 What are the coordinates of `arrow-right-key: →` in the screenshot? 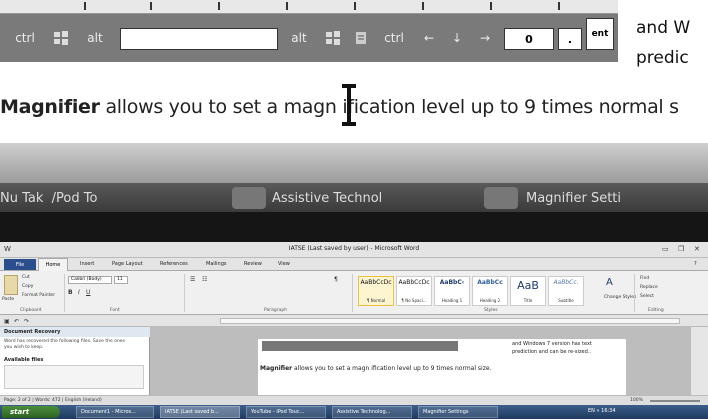 It's located at (485, 38).